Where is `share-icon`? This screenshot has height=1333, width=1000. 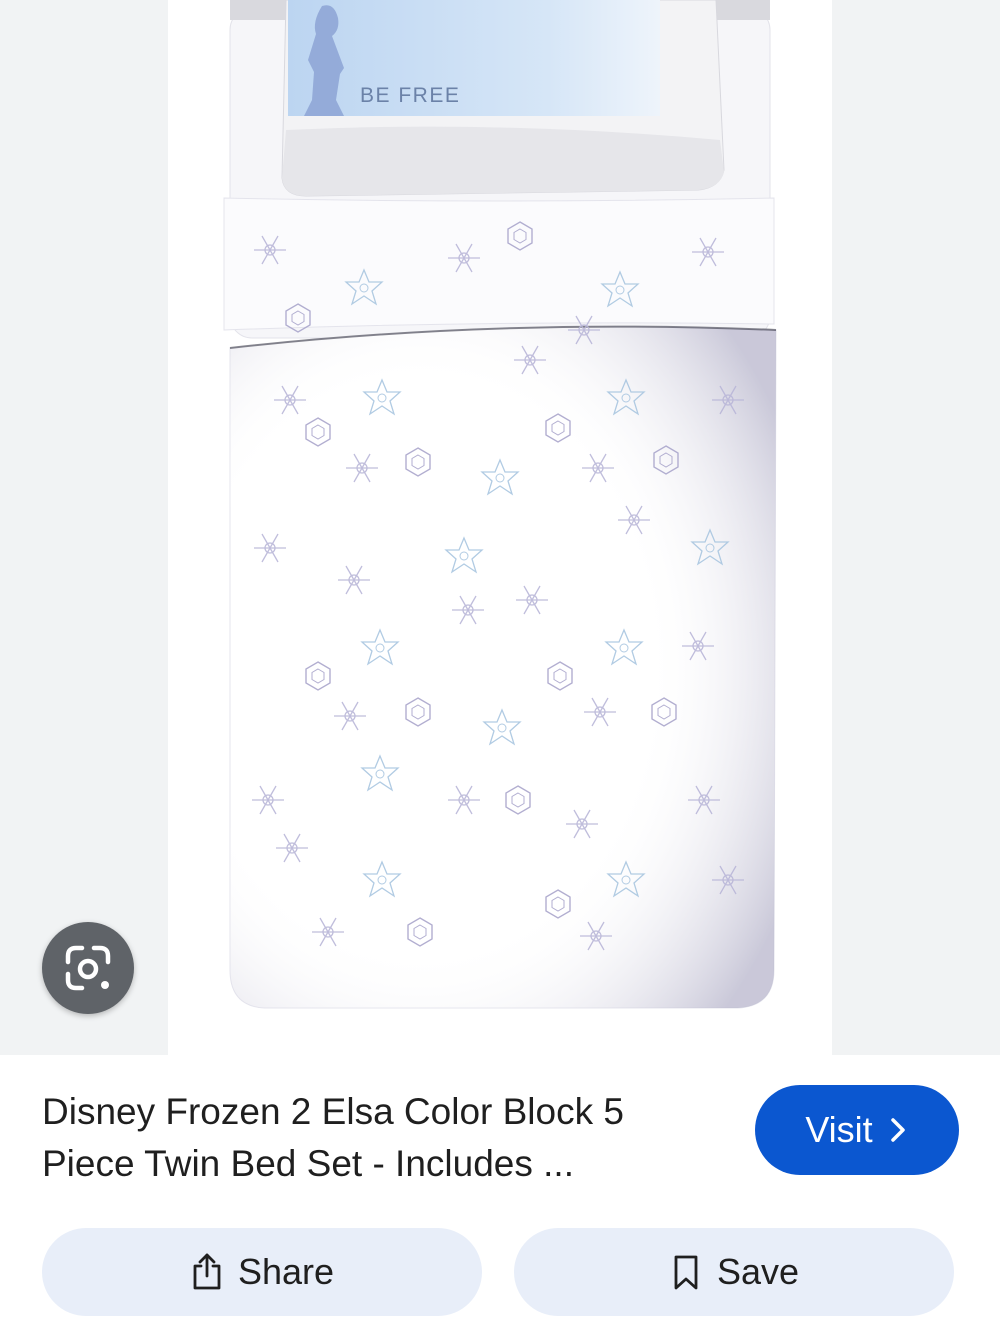 share-icon is located at coordinates (207, 1271).